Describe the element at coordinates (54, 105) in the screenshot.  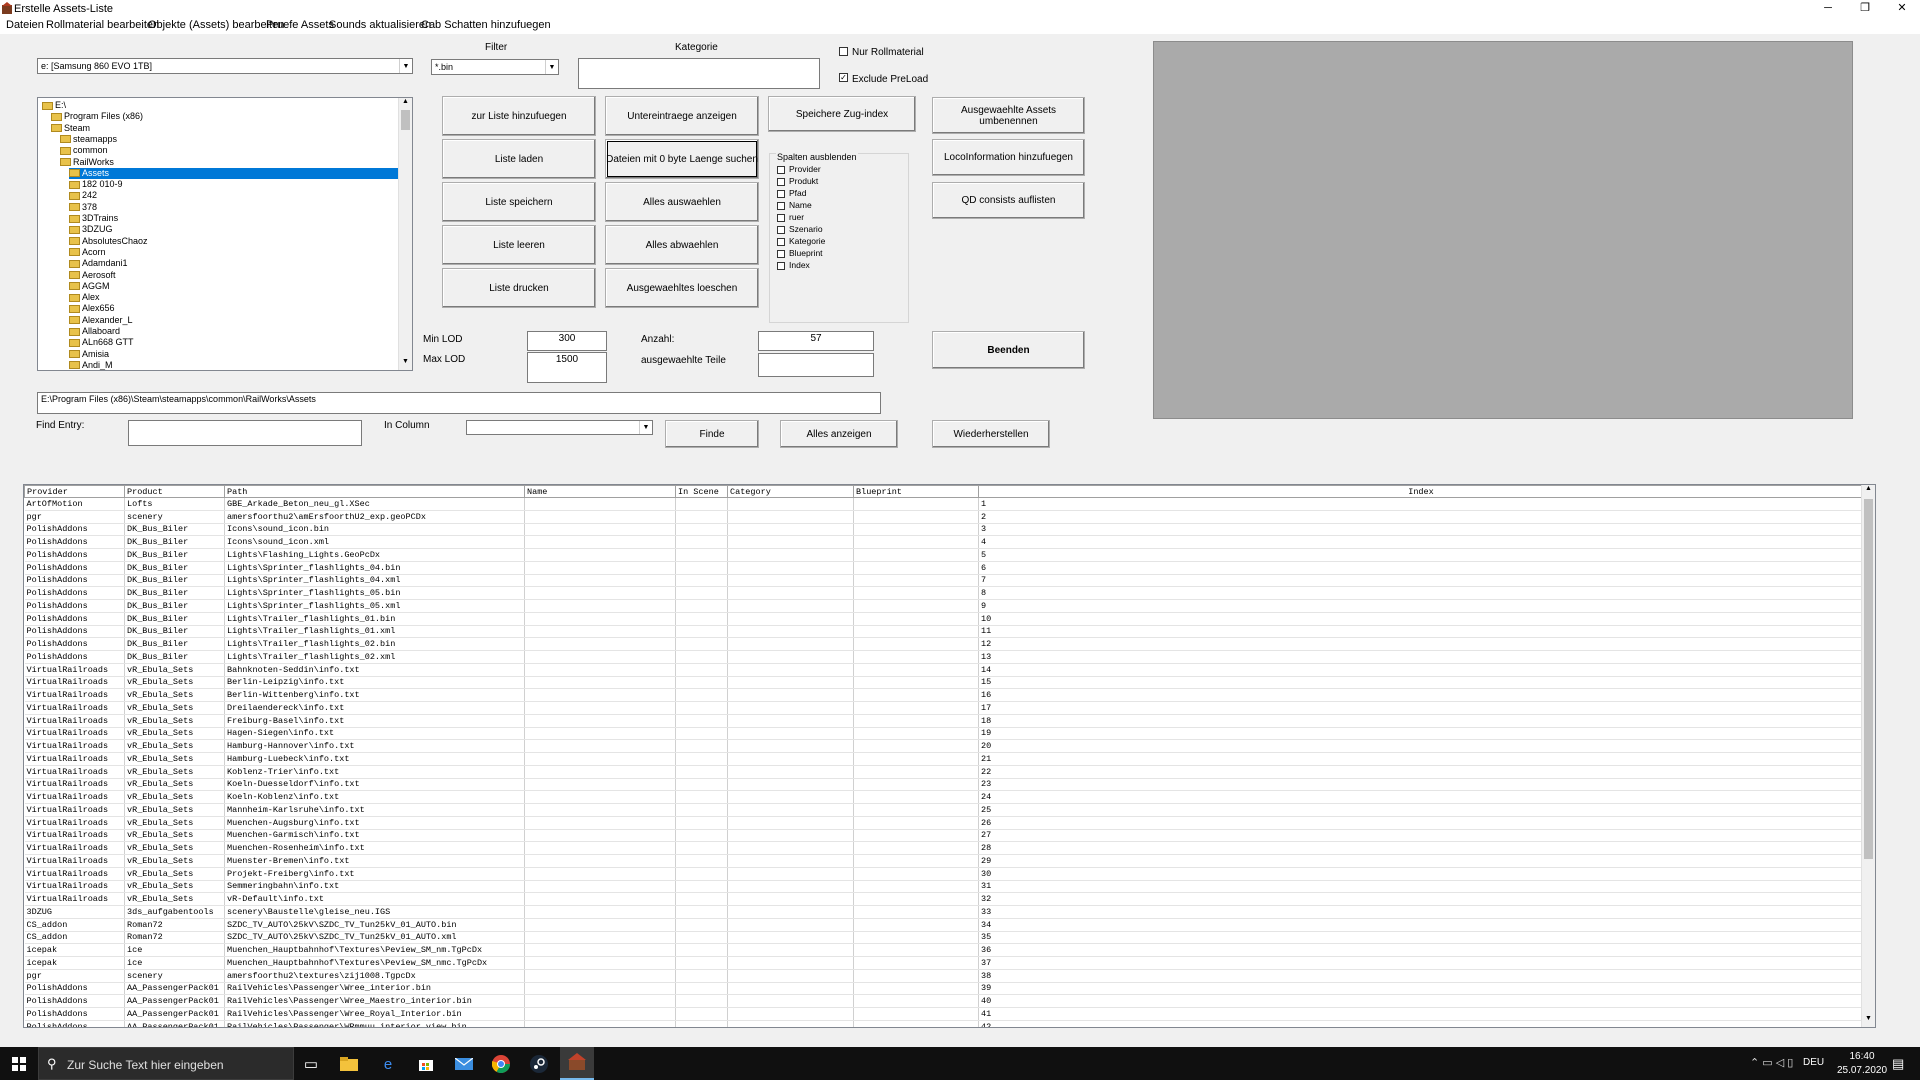
I see `tree-item: E:\` at that location.